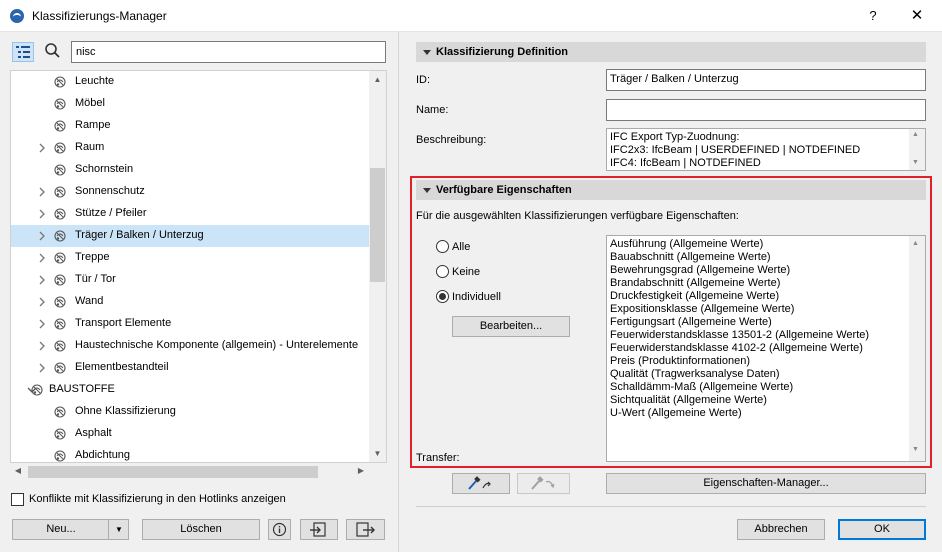  What do you see at coordinates (766, 80) in the screenshot?
I see `id-field: Träger / Balken / Unterzug` at bounding box center [766, 80].